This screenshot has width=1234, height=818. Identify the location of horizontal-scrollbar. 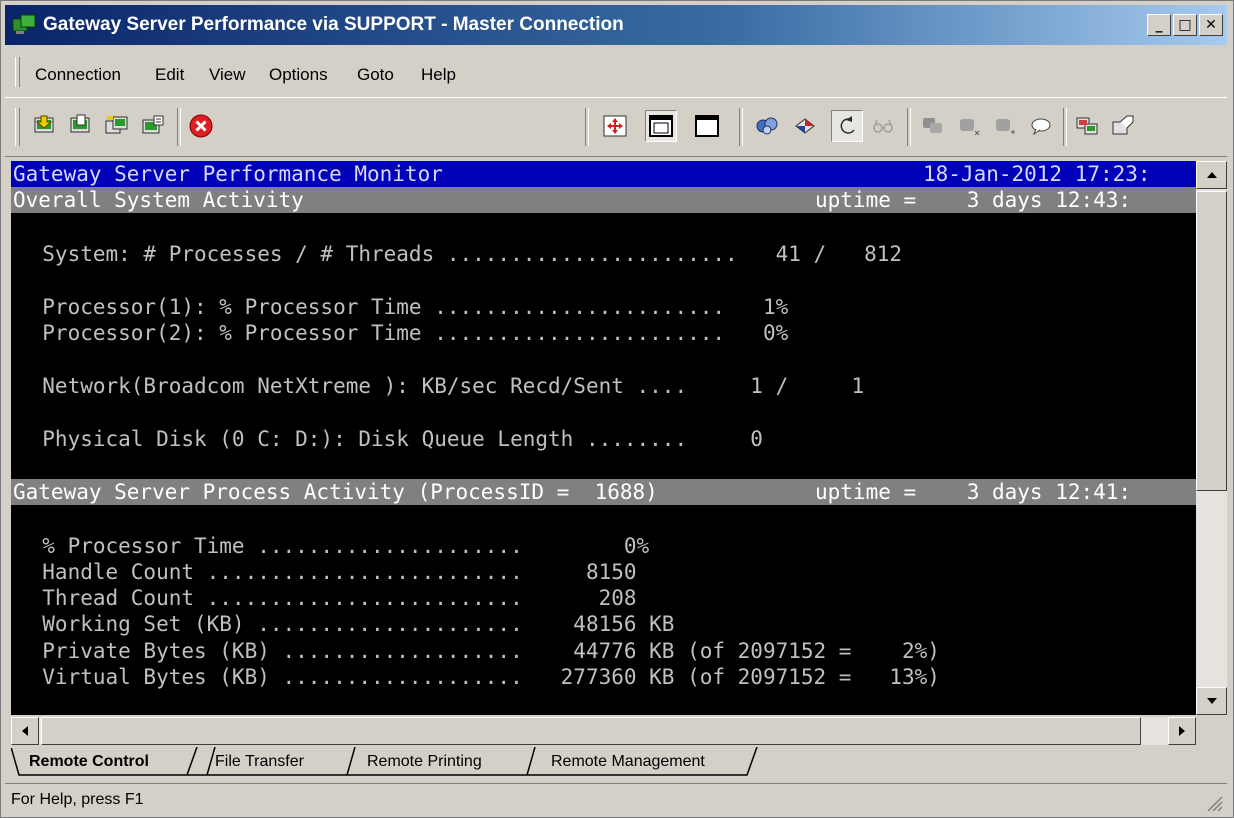
(603, 731).